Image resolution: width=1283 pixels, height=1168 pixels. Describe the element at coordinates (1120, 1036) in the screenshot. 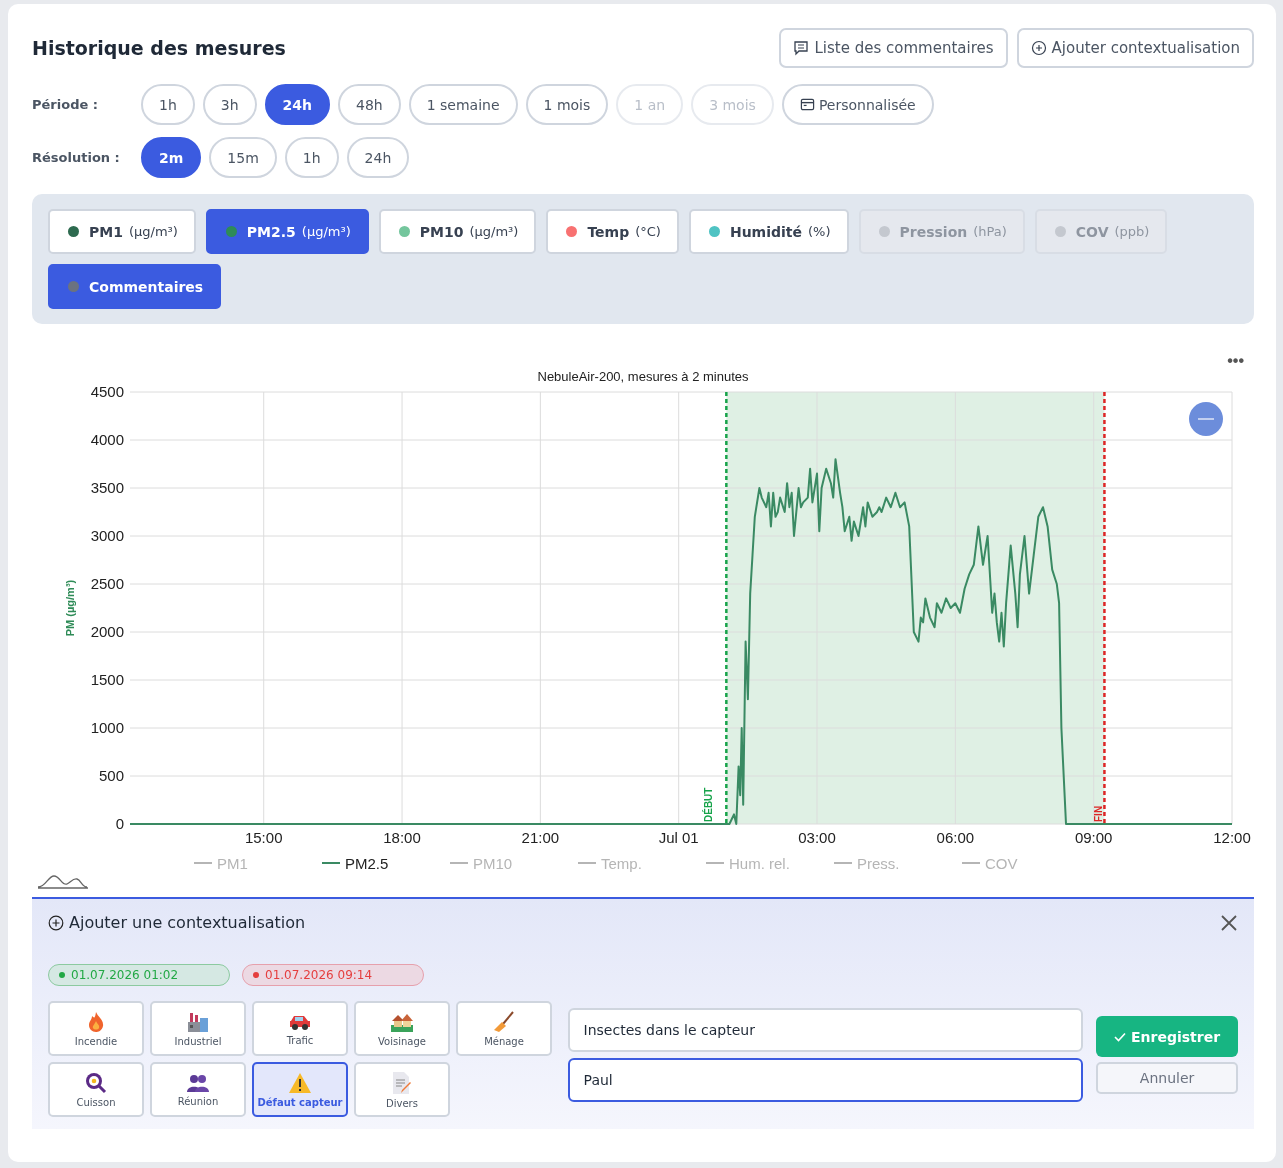

I see `check-icon` at that location.